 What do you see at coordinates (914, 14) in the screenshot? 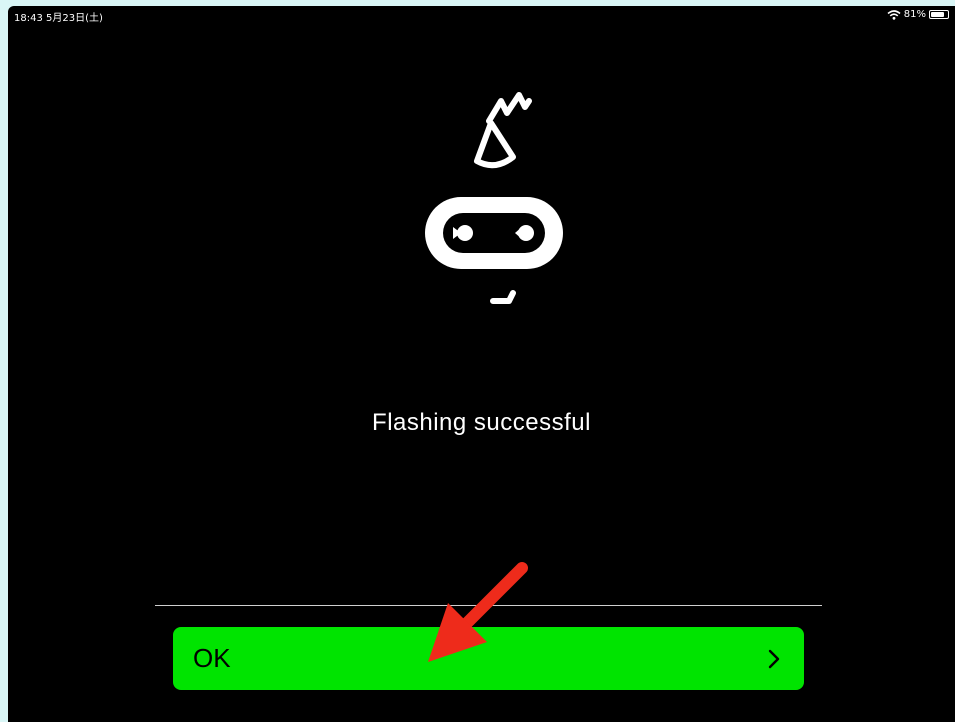
I see `battery-percentage: 81%` at bounding box center [914, 14].